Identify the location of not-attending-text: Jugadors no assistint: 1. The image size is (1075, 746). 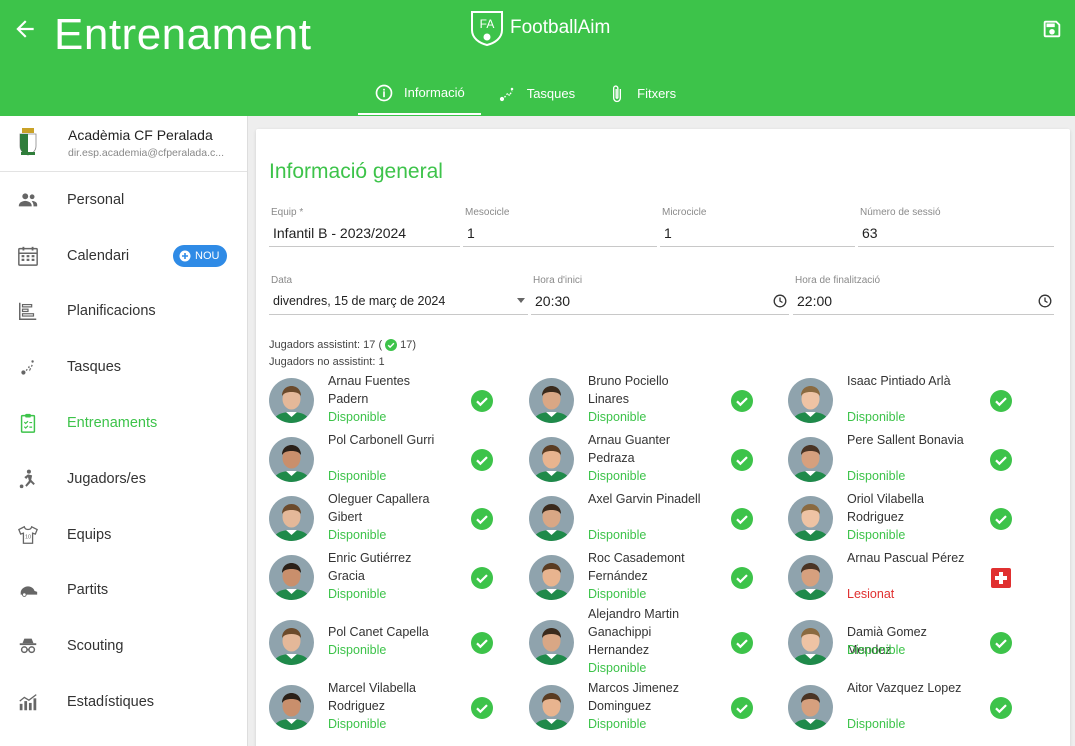
(327, 362).